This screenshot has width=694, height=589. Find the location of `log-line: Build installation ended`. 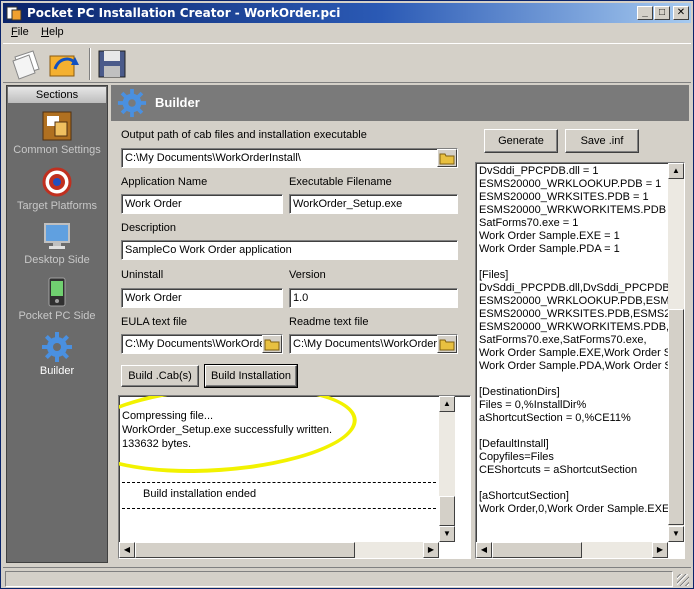

log-line: Build installation ended is located at coordinates (200, 494).